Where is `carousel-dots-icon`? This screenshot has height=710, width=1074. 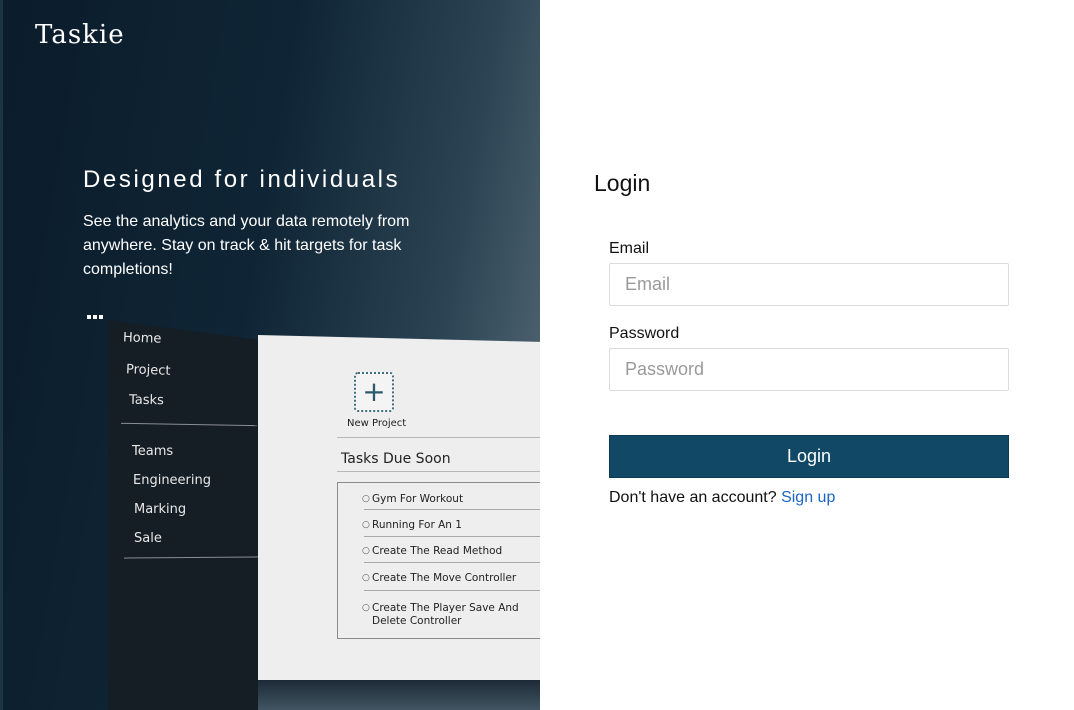 carousel-dots-icon is located at coordinates (95, 317).